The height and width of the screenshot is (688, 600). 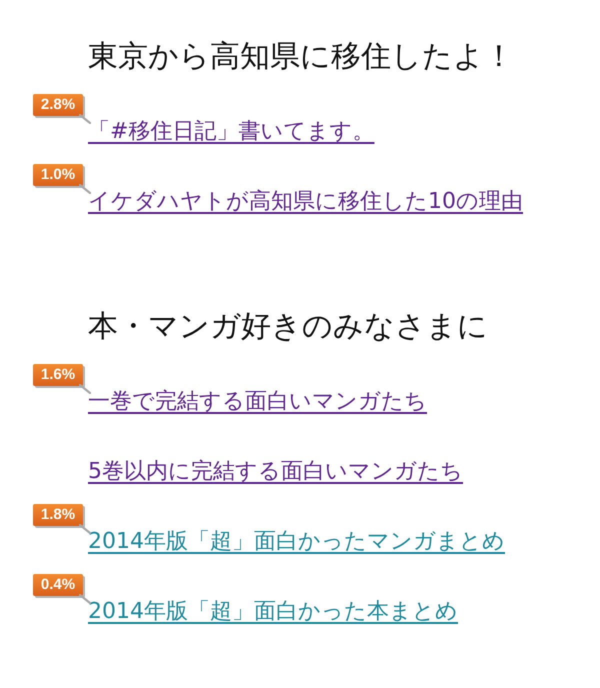 What do you see at coordinates (275, 472) in the screenshot?
I see `article-link: 5巻以内に完結する面白いマンガたち` at bounding box center [275, 472].